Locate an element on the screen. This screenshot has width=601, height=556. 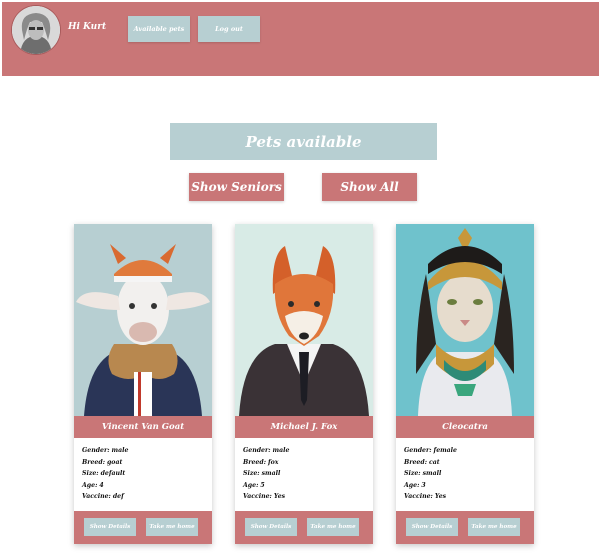
show-seniors-button: Show Seniors is located at coordinates (236, 187).